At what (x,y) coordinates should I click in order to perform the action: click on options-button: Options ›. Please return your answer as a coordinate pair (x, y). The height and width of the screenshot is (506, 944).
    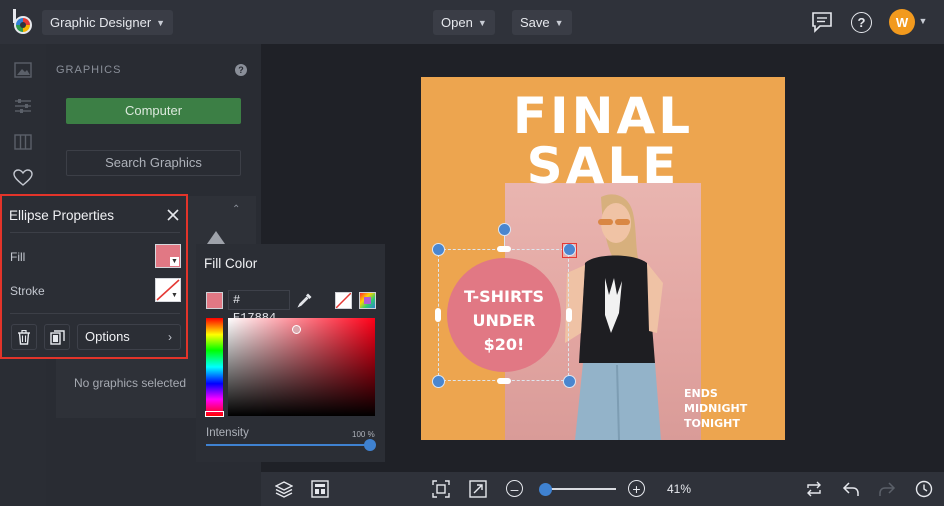
    Looking at the image, I should click on (129, 337).